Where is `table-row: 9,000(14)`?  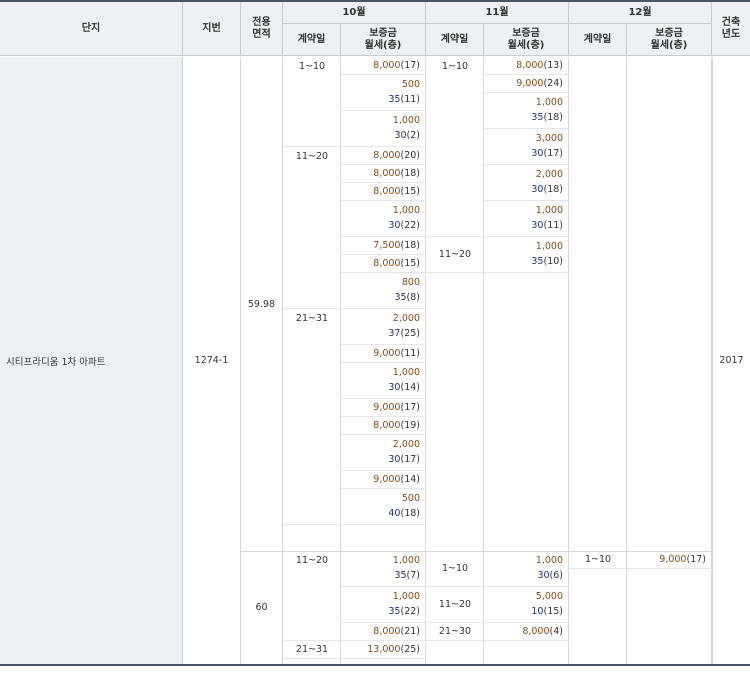 table-row: 9,000(14) is located at coordinates (383, 480).